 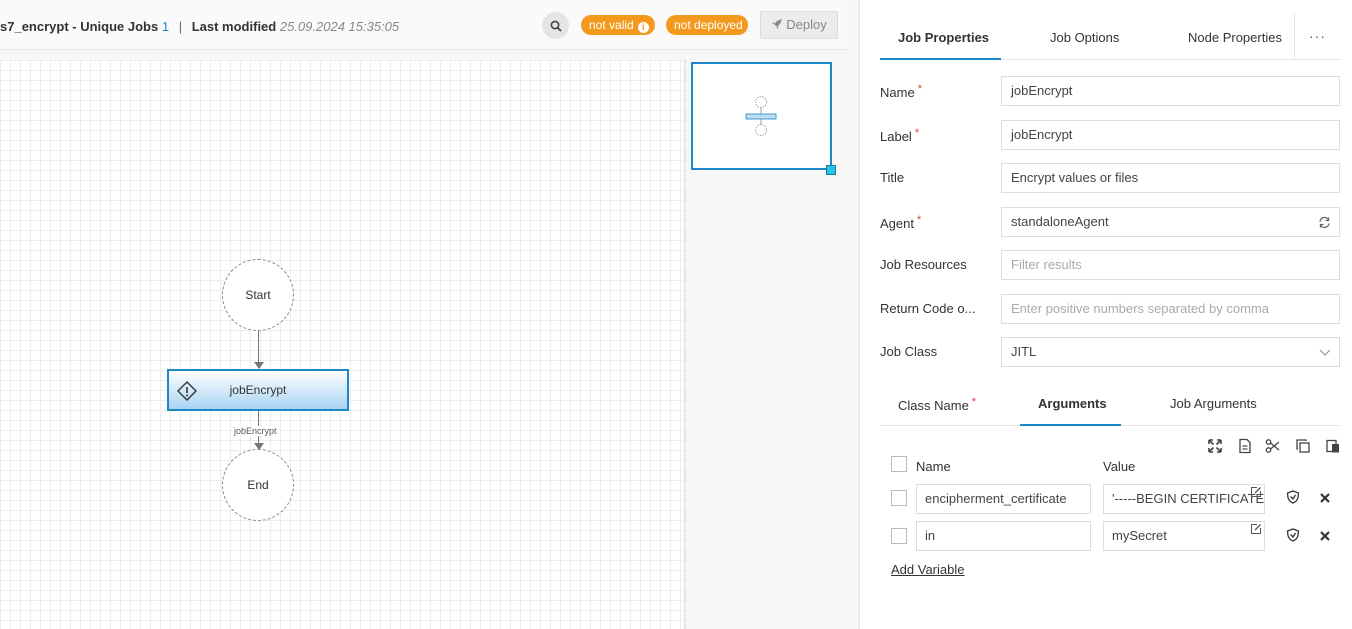 I want to click on job-class-row: Job Class JITL, so click(x=1110, y=352).